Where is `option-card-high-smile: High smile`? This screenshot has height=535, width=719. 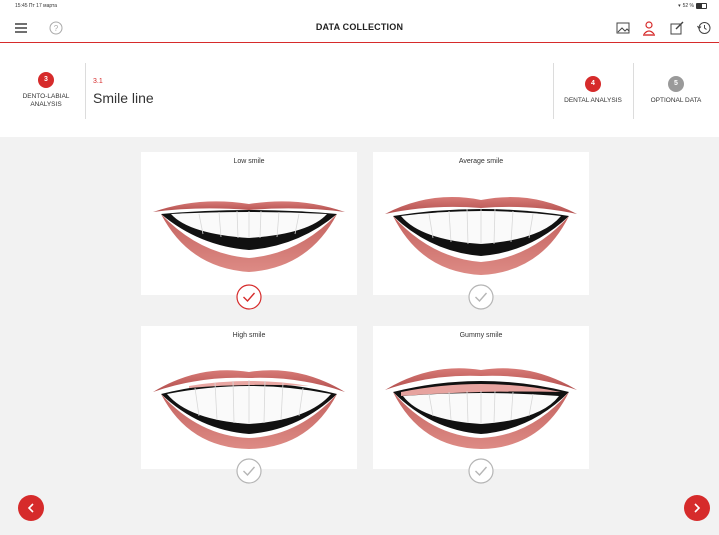
option-card-high-smile: High smile is located at coordinates (249, 405).